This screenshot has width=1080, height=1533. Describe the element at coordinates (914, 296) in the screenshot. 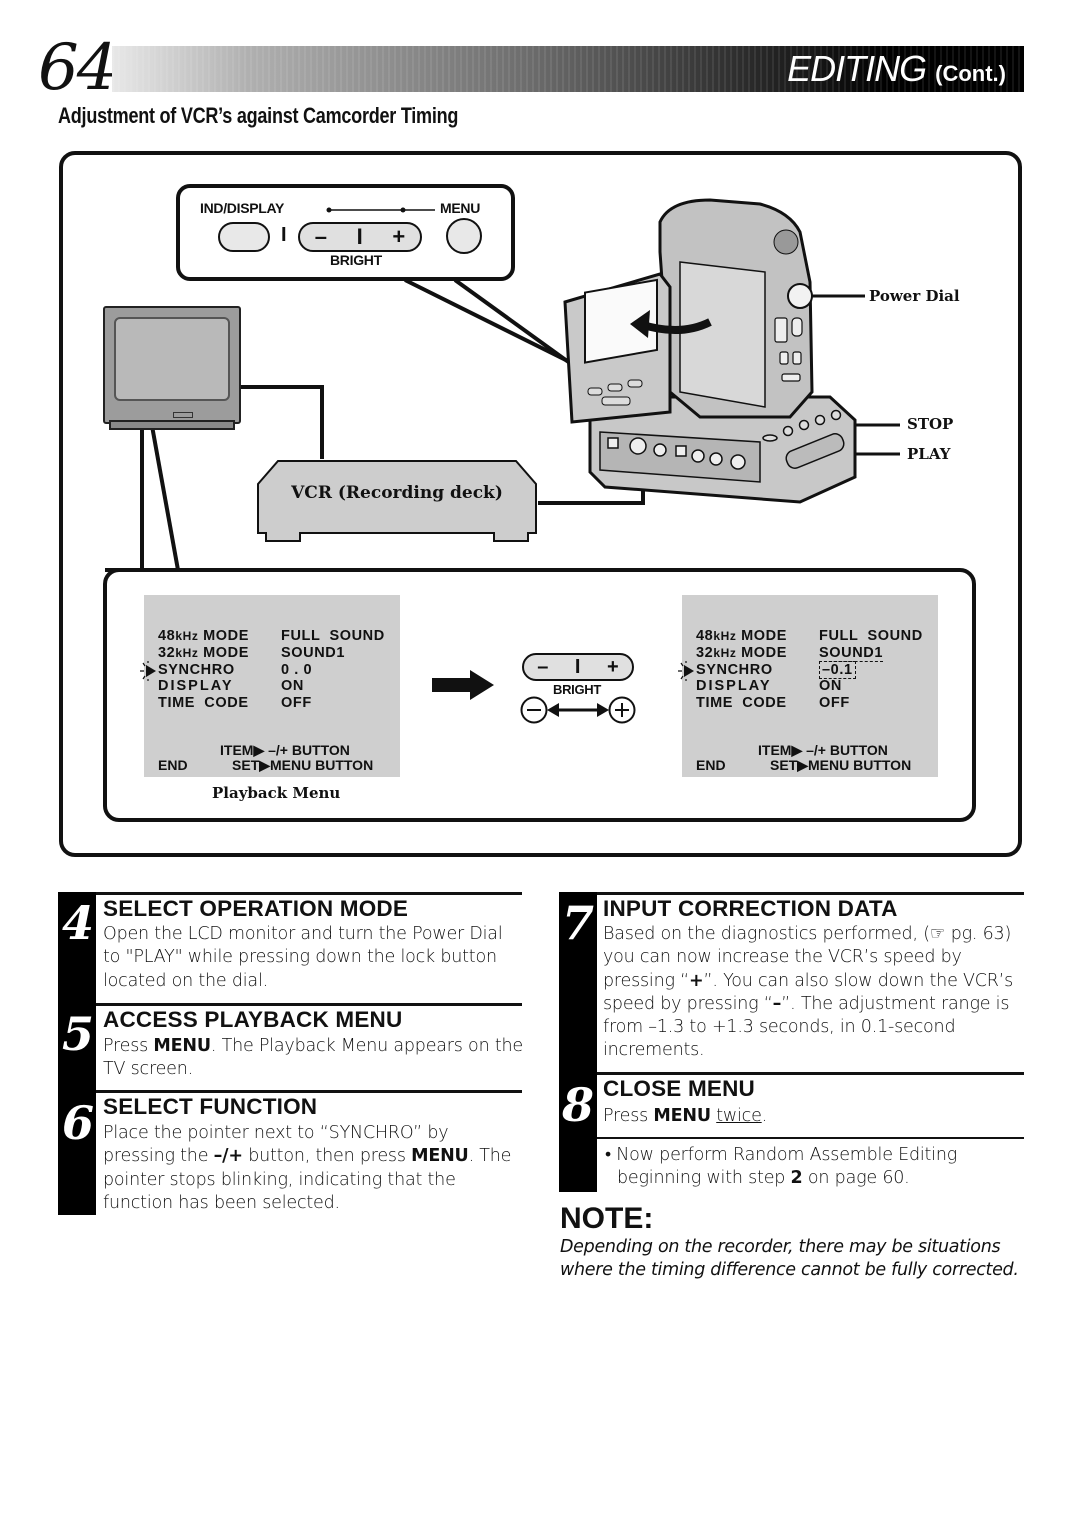

I see `power-dial-callout: Power Dial` at that location.